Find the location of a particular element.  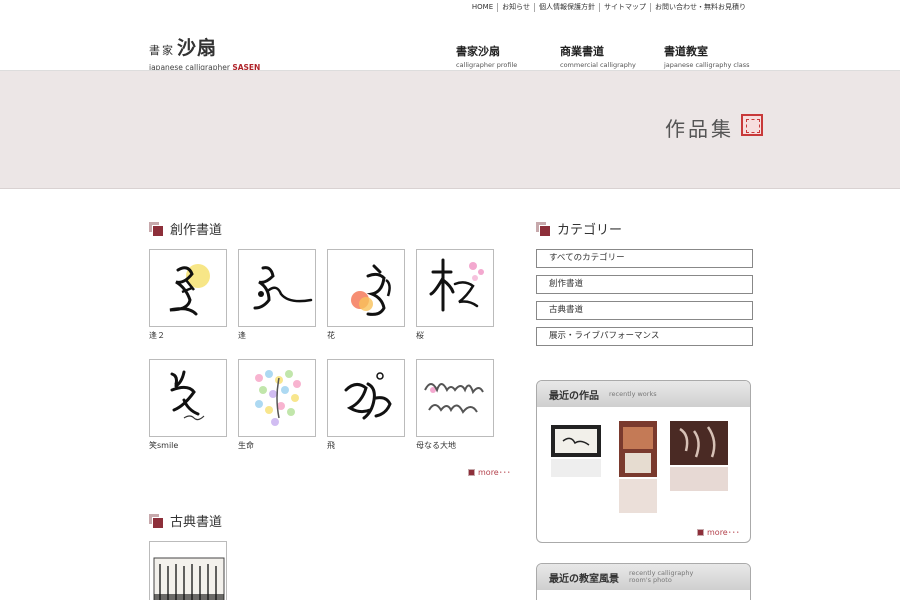

section-title: カテゴリー is located at coordinates (590, 230).